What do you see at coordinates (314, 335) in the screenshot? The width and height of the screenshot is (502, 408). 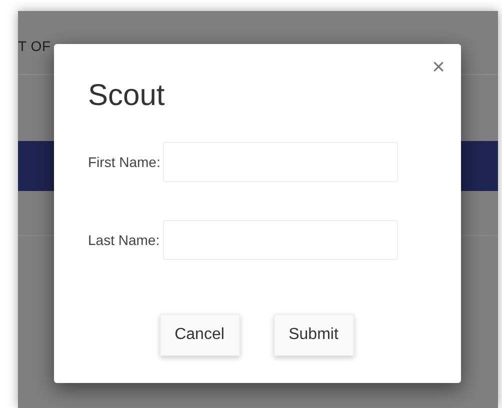 I see `submit-button: Submit` at bounding box center [314, 335].